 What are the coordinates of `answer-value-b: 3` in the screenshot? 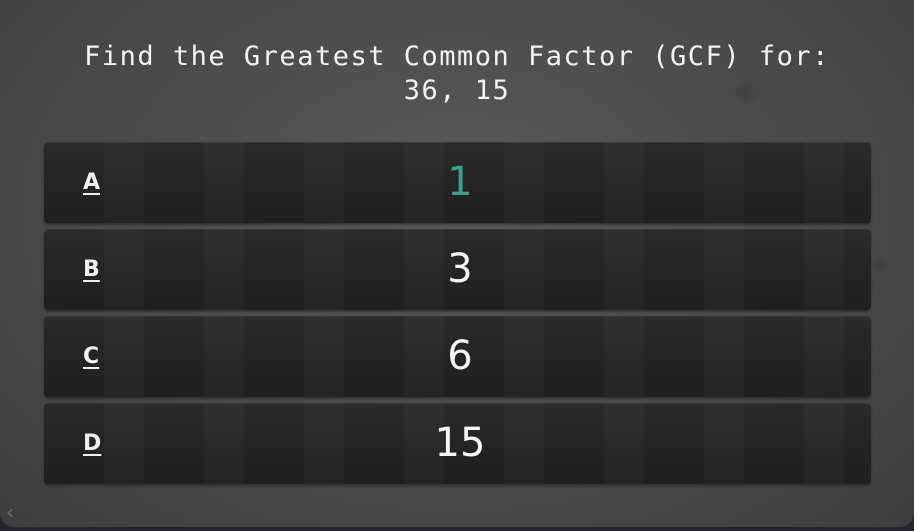 It's located at (460, 269).